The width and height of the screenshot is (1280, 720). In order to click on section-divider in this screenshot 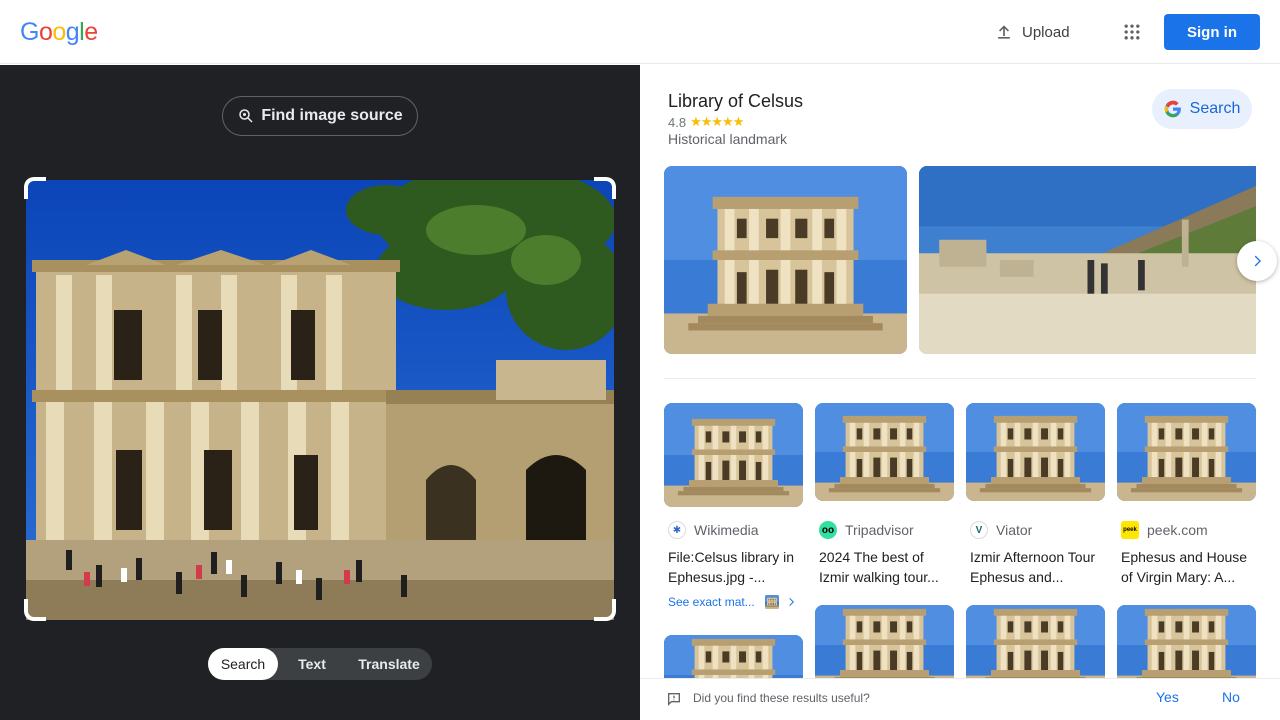, I will do `click(960, 378)`.